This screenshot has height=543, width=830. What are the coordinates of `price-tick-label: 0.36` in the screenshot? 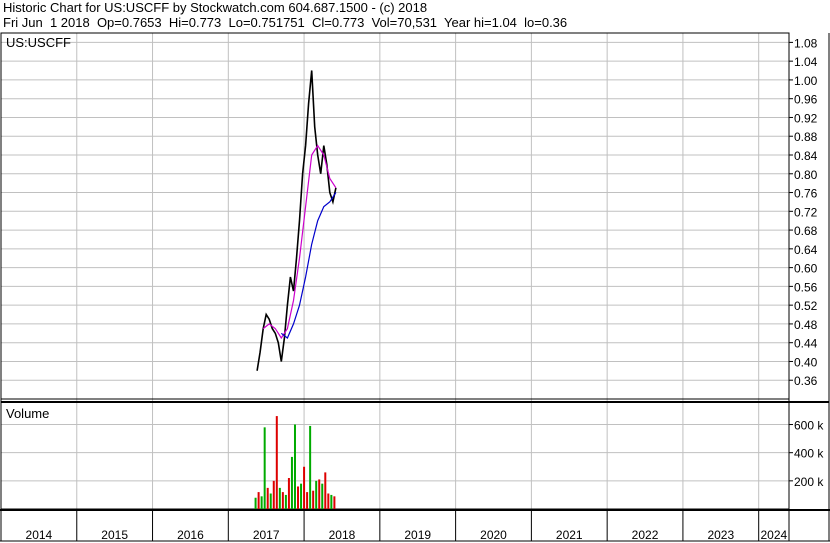 It's located at (806, 381).